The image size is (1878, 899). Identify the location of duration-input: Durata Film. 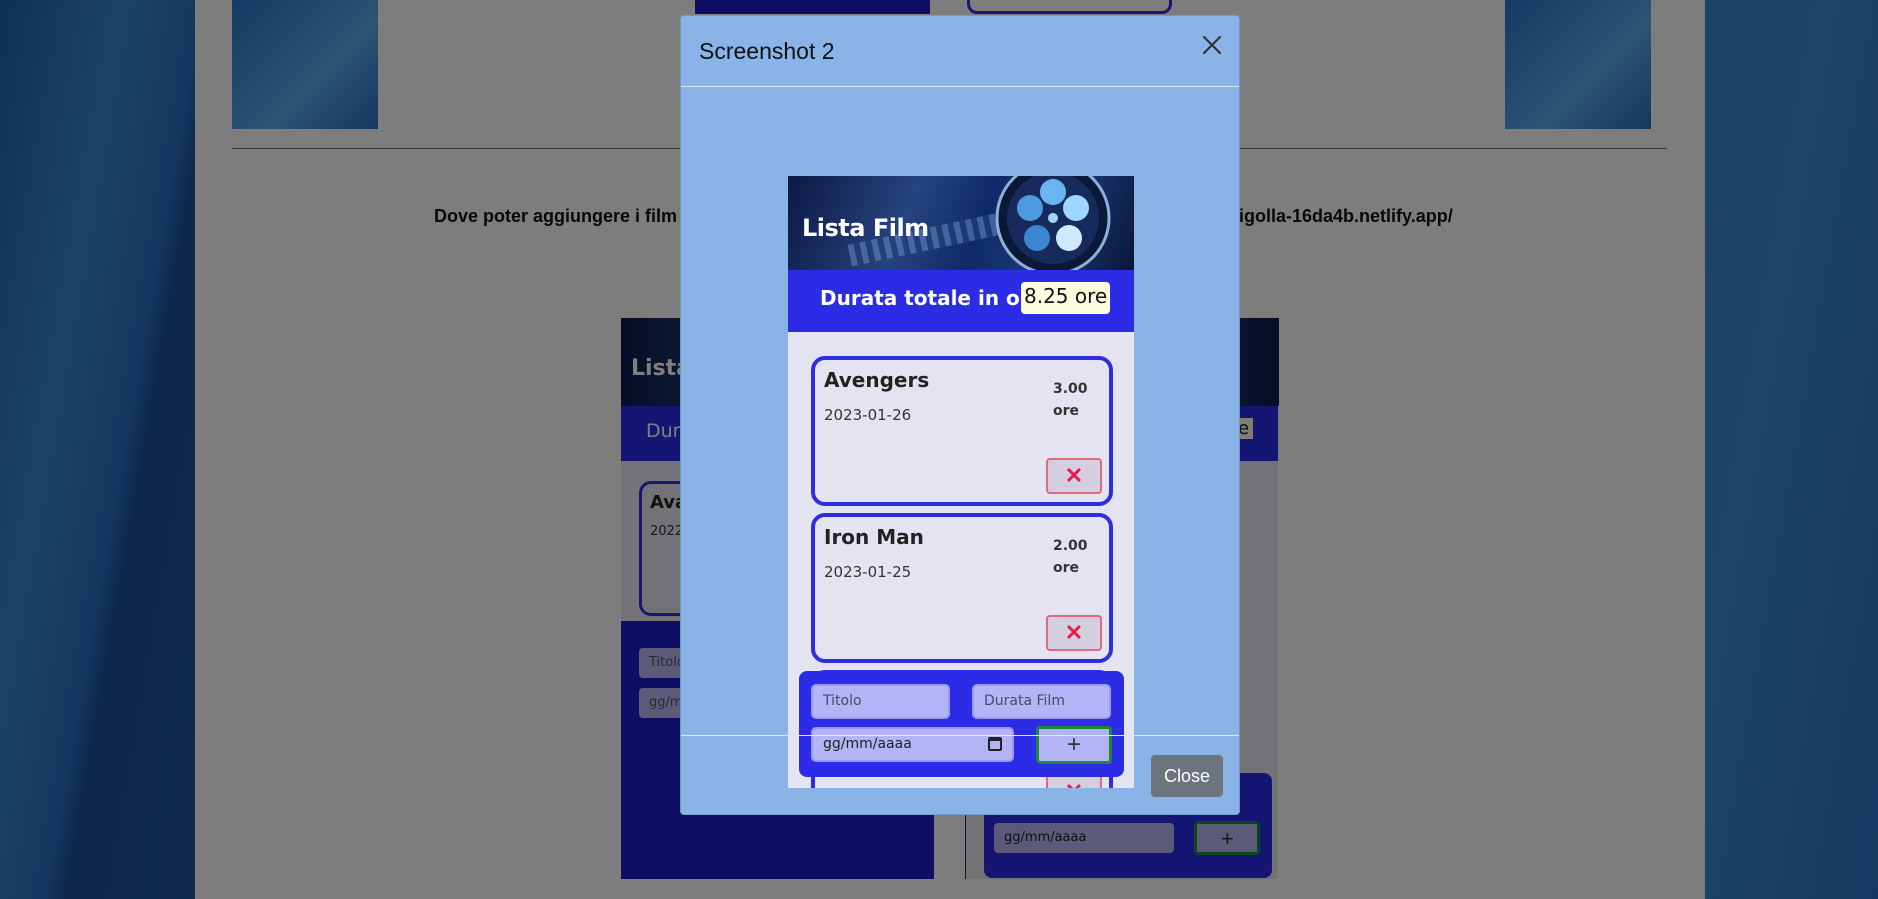
(1041, 701).